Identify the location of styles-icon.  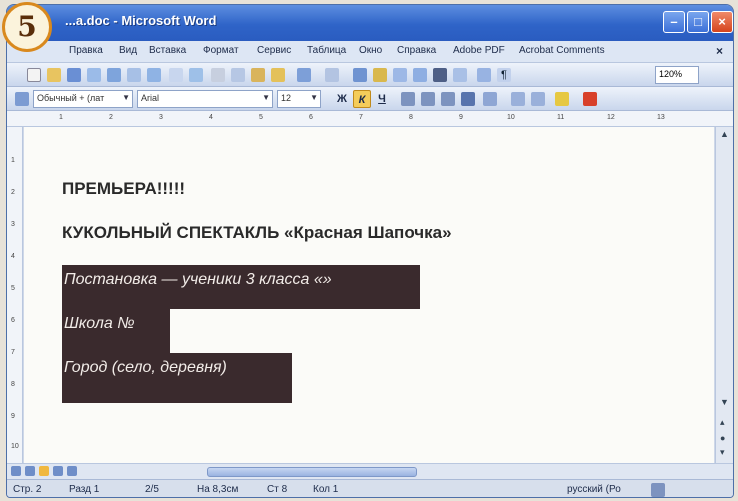
(22, 99).